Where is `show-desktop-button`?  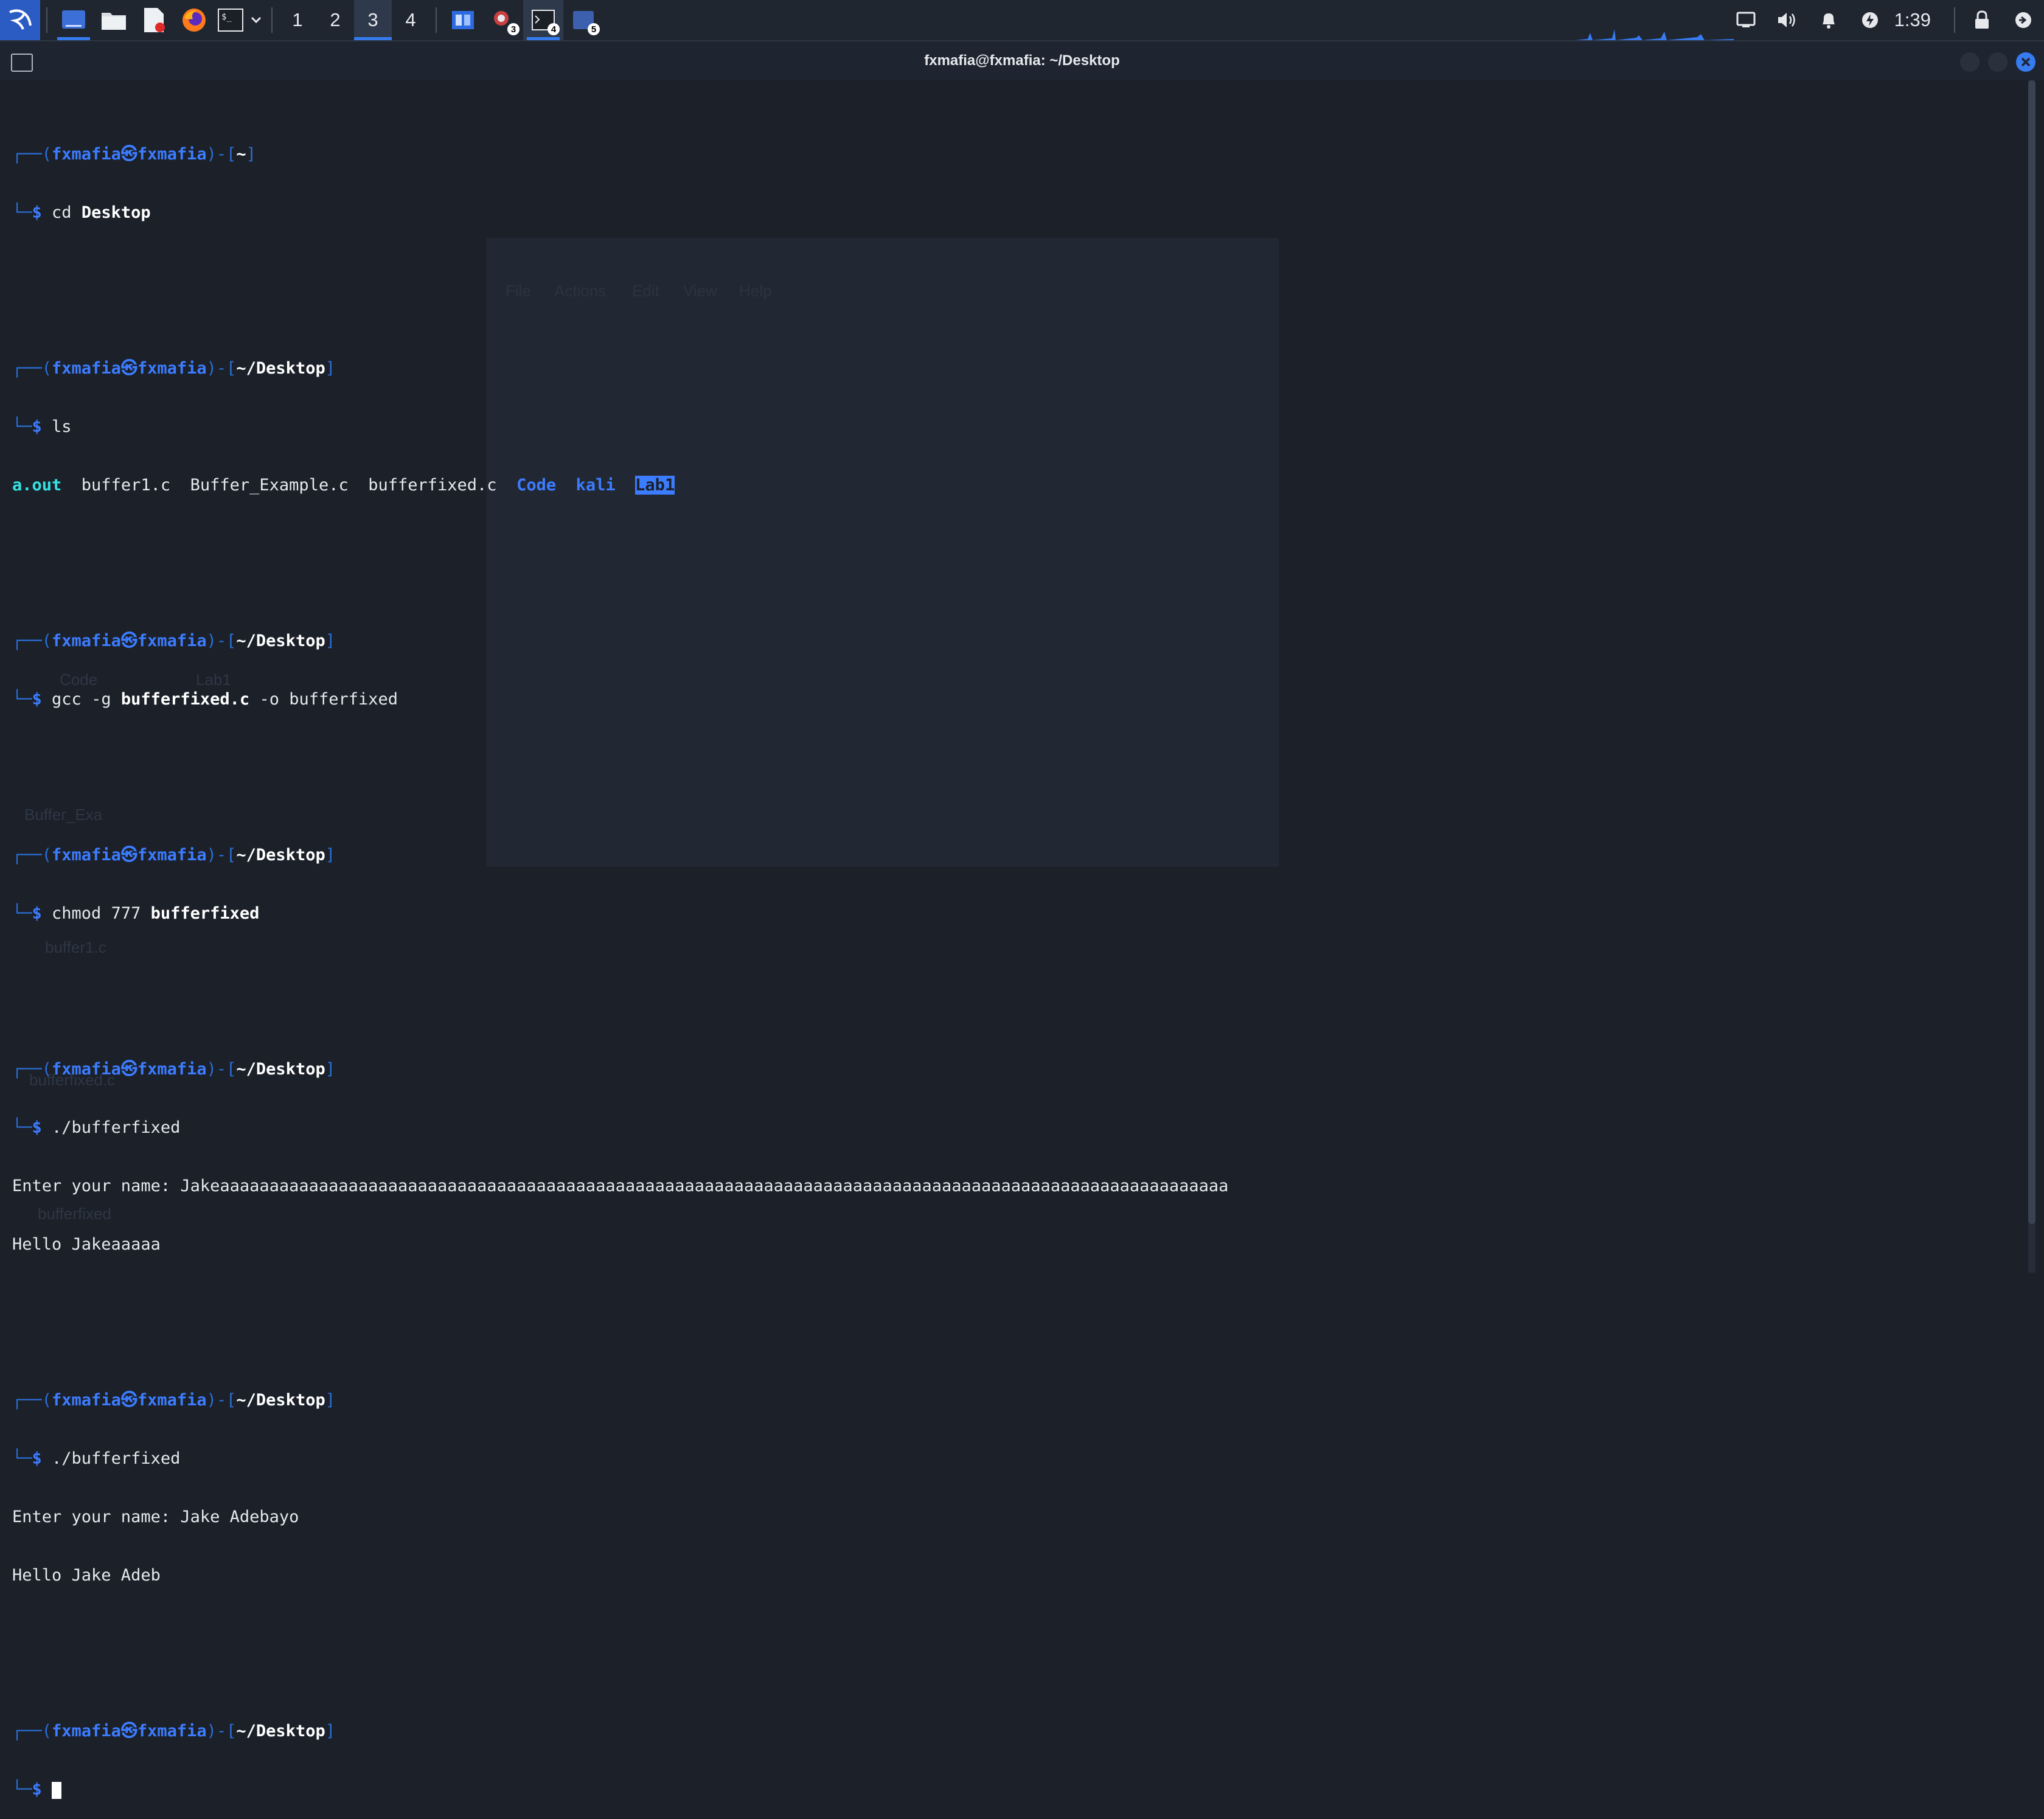 show-desktop-button is located at coordinates (74, 20).